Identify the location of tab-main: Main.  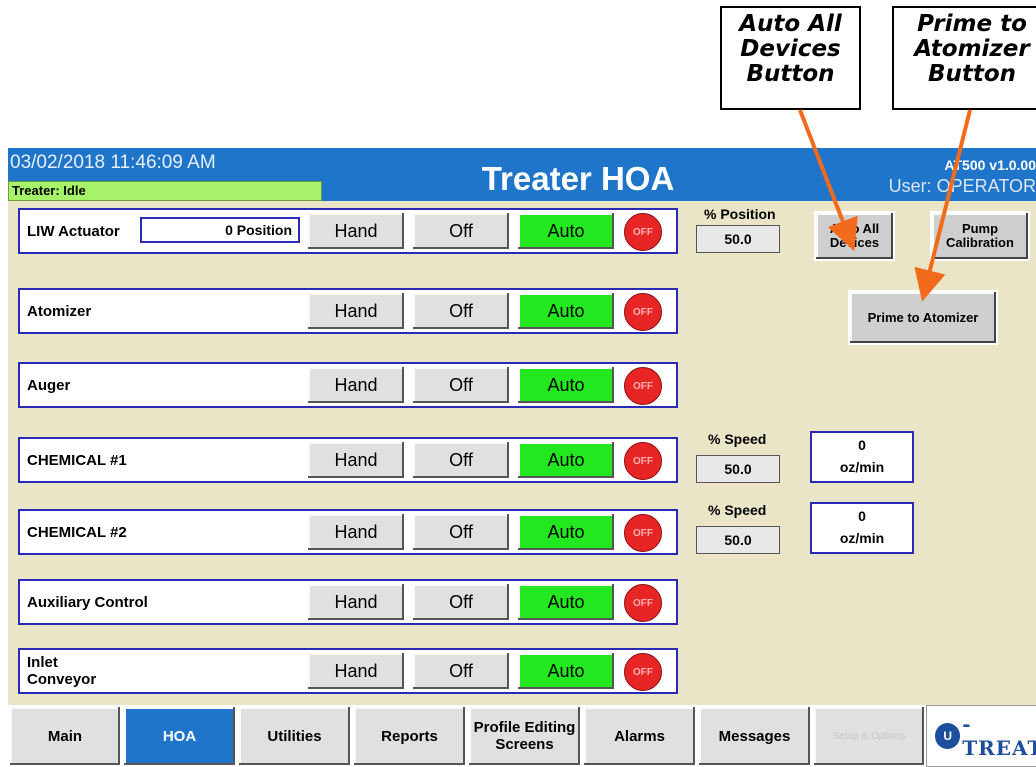
(65, 736).